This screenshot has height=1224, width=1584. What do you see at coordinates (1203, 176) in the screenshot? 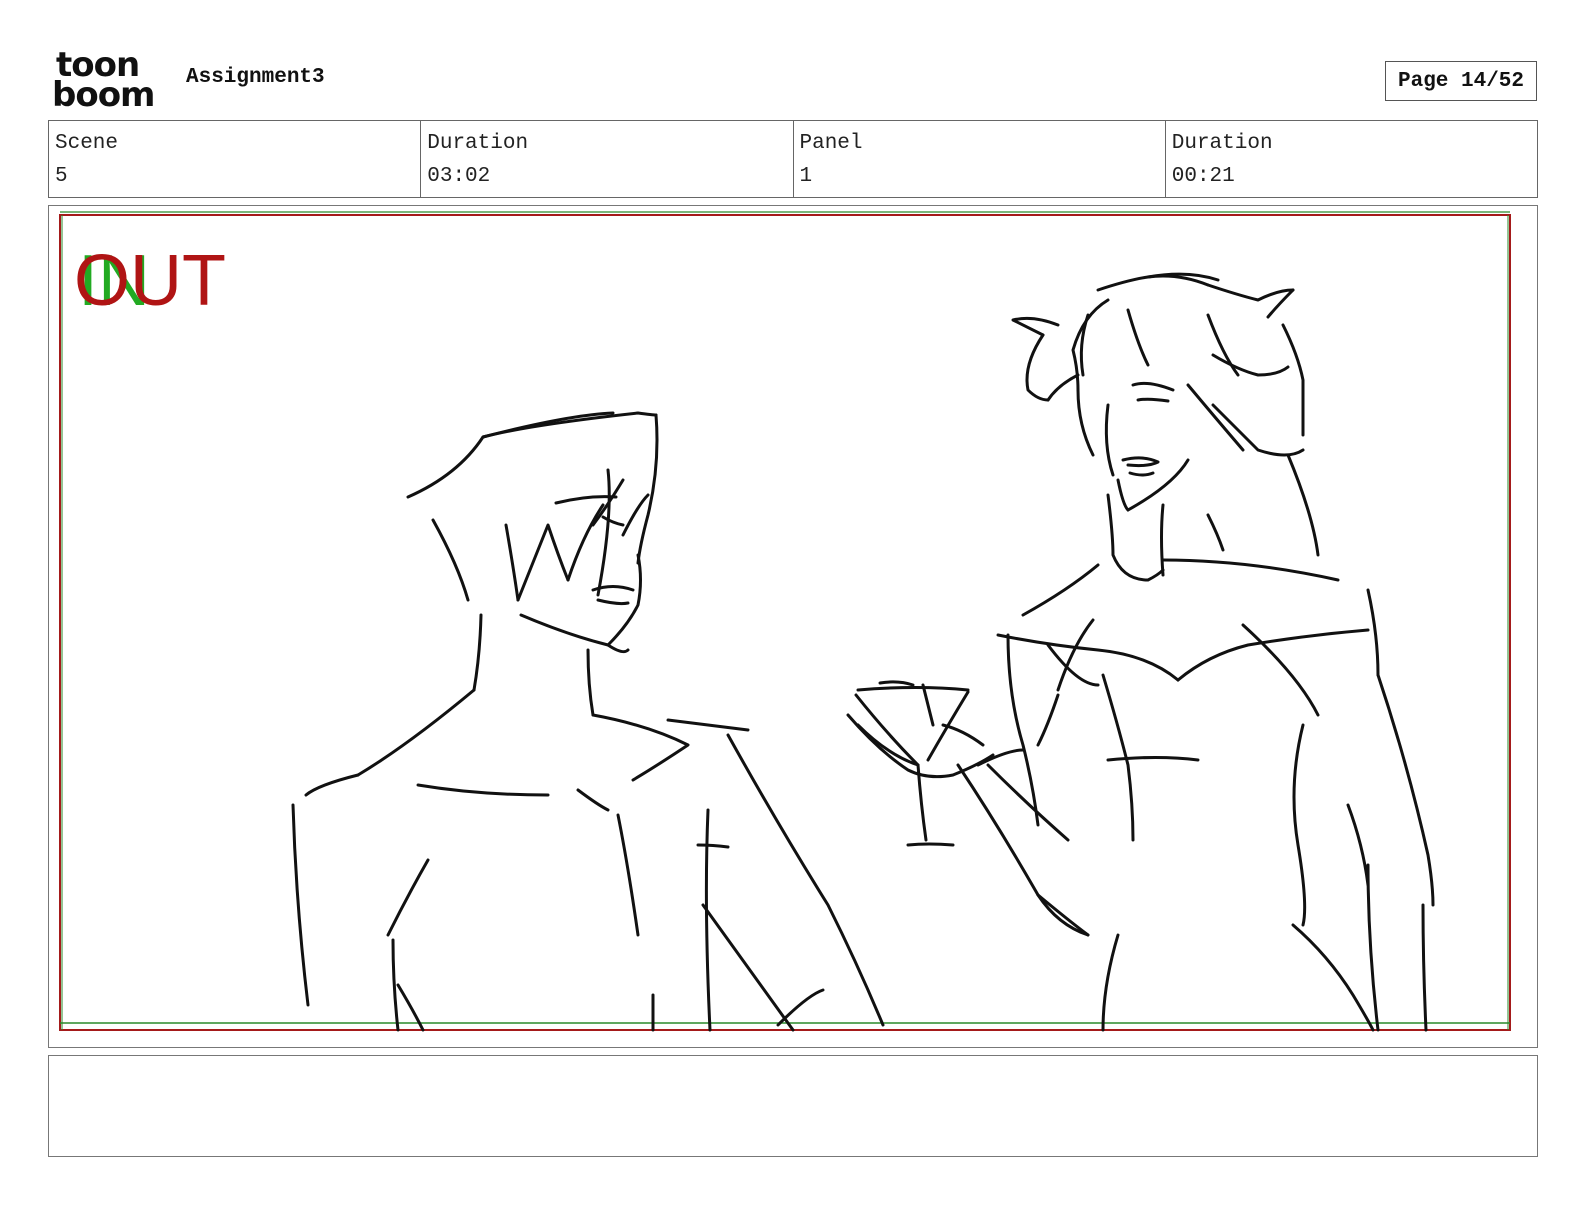
I see `panel-duration-value: 00:21` at bounding box center [1203, 176].